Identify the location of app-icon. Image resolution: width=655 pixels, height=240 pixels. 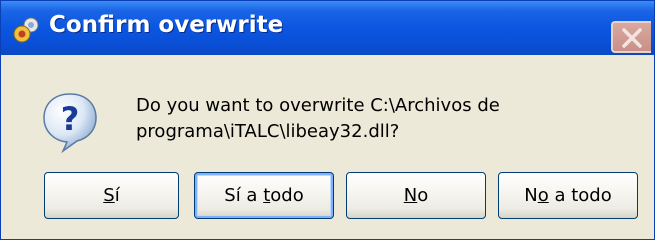
(26, 30).